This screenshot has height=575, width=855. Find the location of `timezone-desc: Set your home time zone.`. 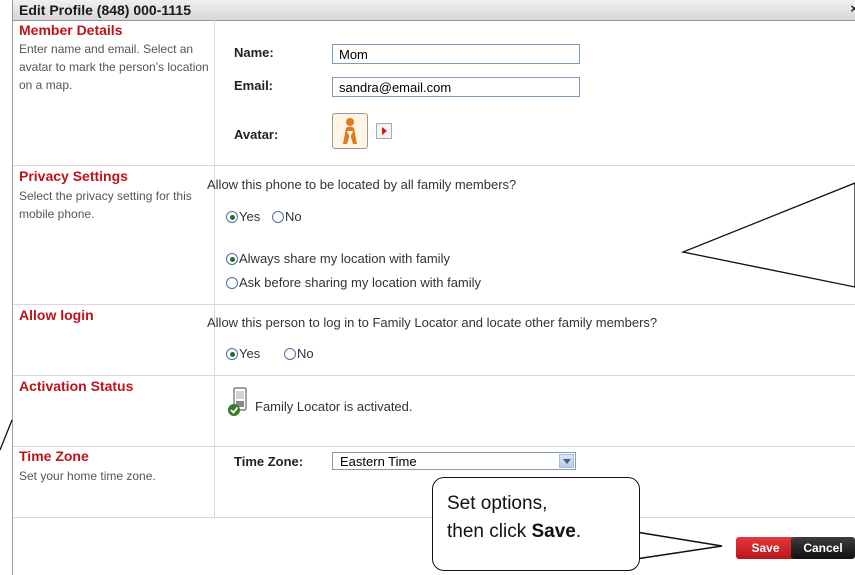

timezone-desc: Set your home time zone. is located at coordinates (87, 476).